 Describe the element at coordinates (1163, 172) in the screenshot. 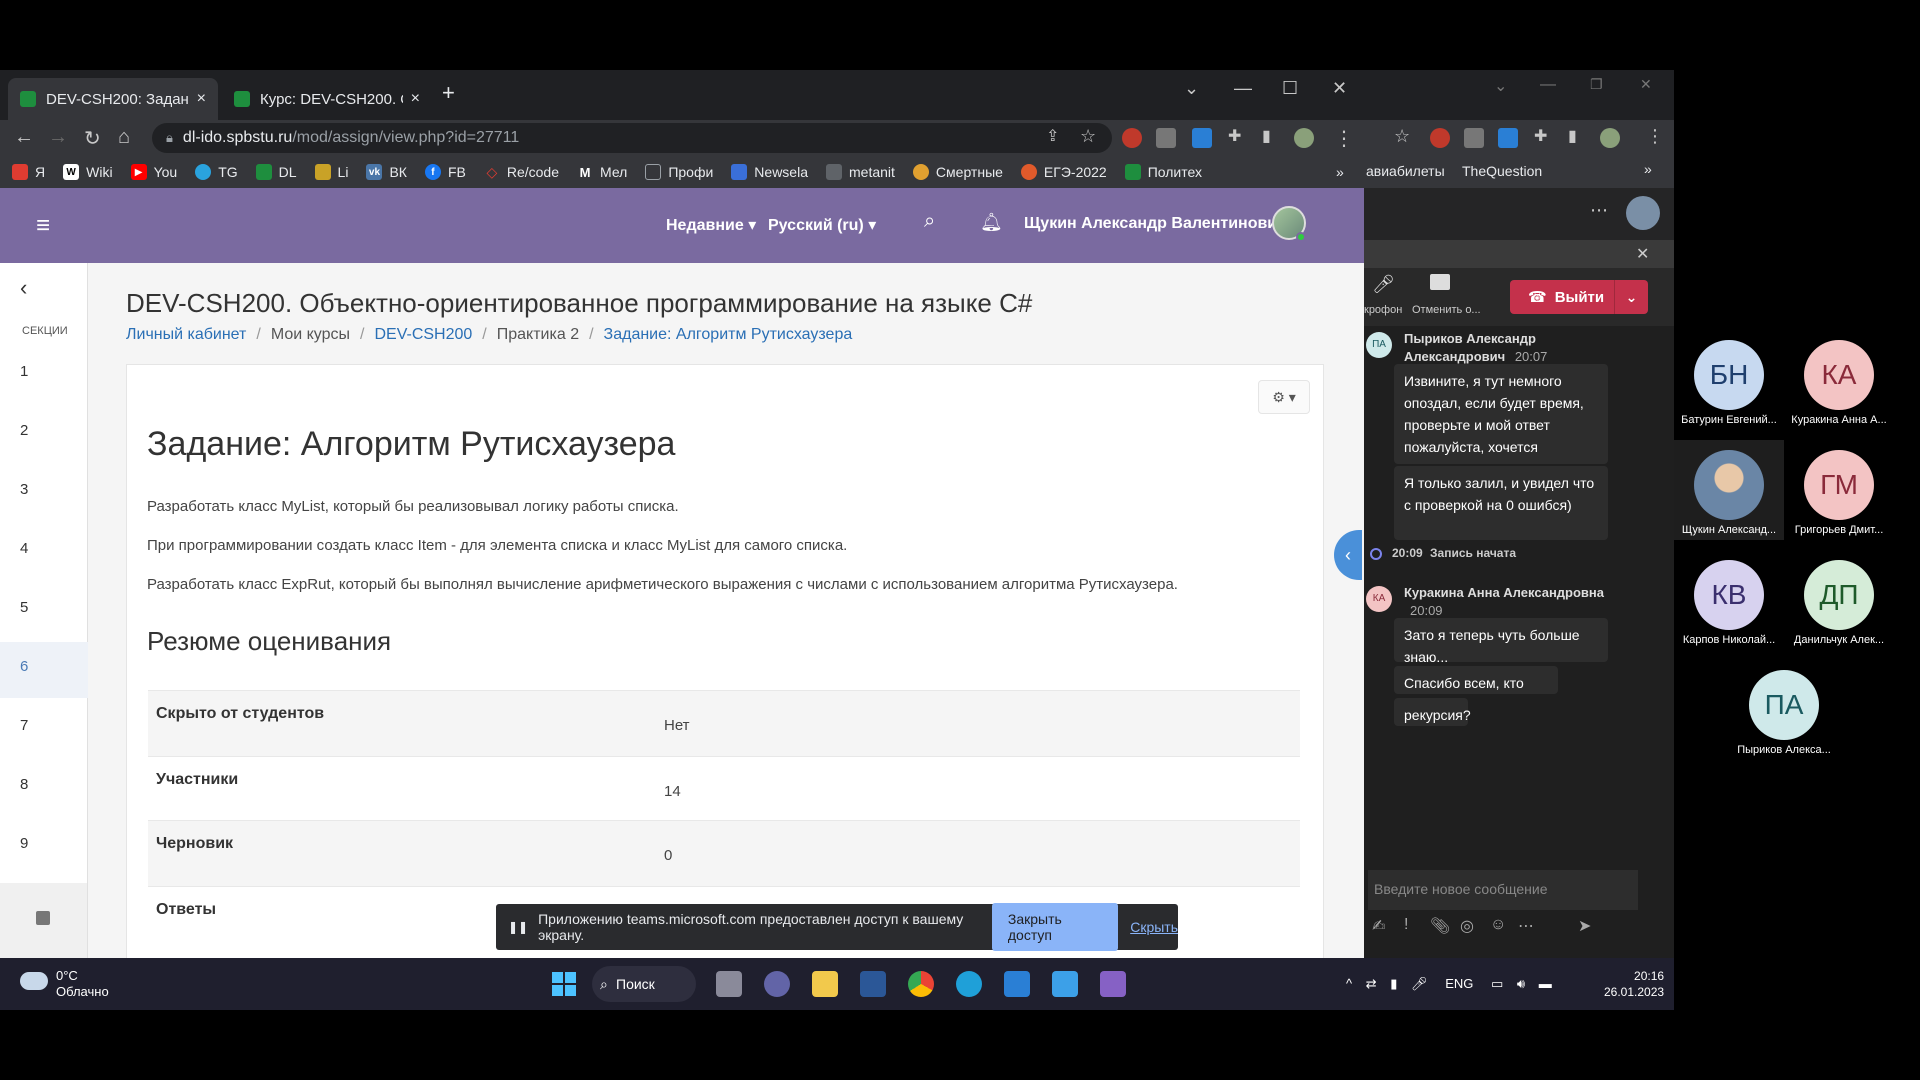

I see `bookmark-polytech: Политех` at that location.